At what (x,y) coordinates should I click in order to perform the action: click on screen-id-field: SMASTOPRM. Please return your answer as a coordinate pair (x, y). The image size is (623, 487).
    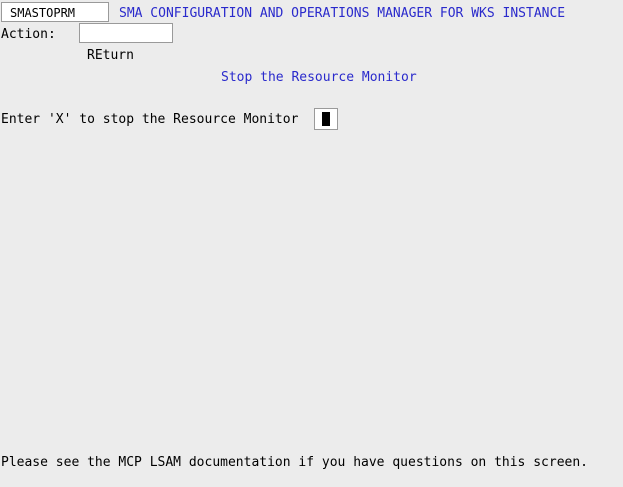
    Looking at the image, I should click on (55, 12).